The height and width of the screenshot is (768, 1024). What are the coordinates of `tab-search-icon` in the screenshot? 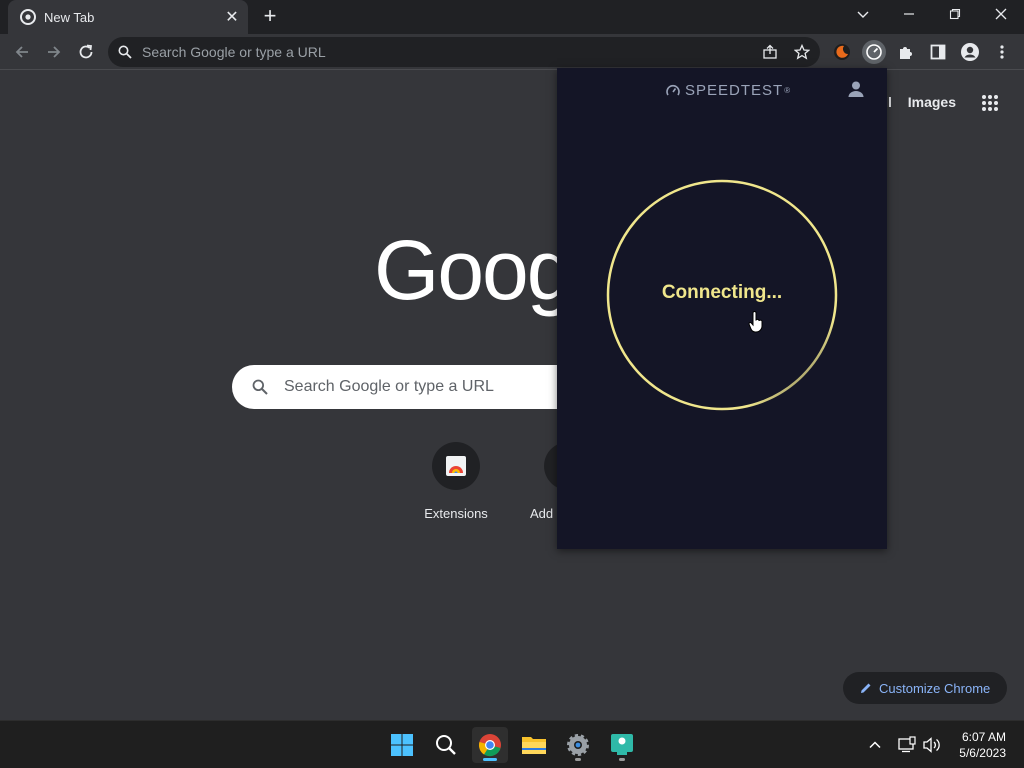 It's located at (863, 15).